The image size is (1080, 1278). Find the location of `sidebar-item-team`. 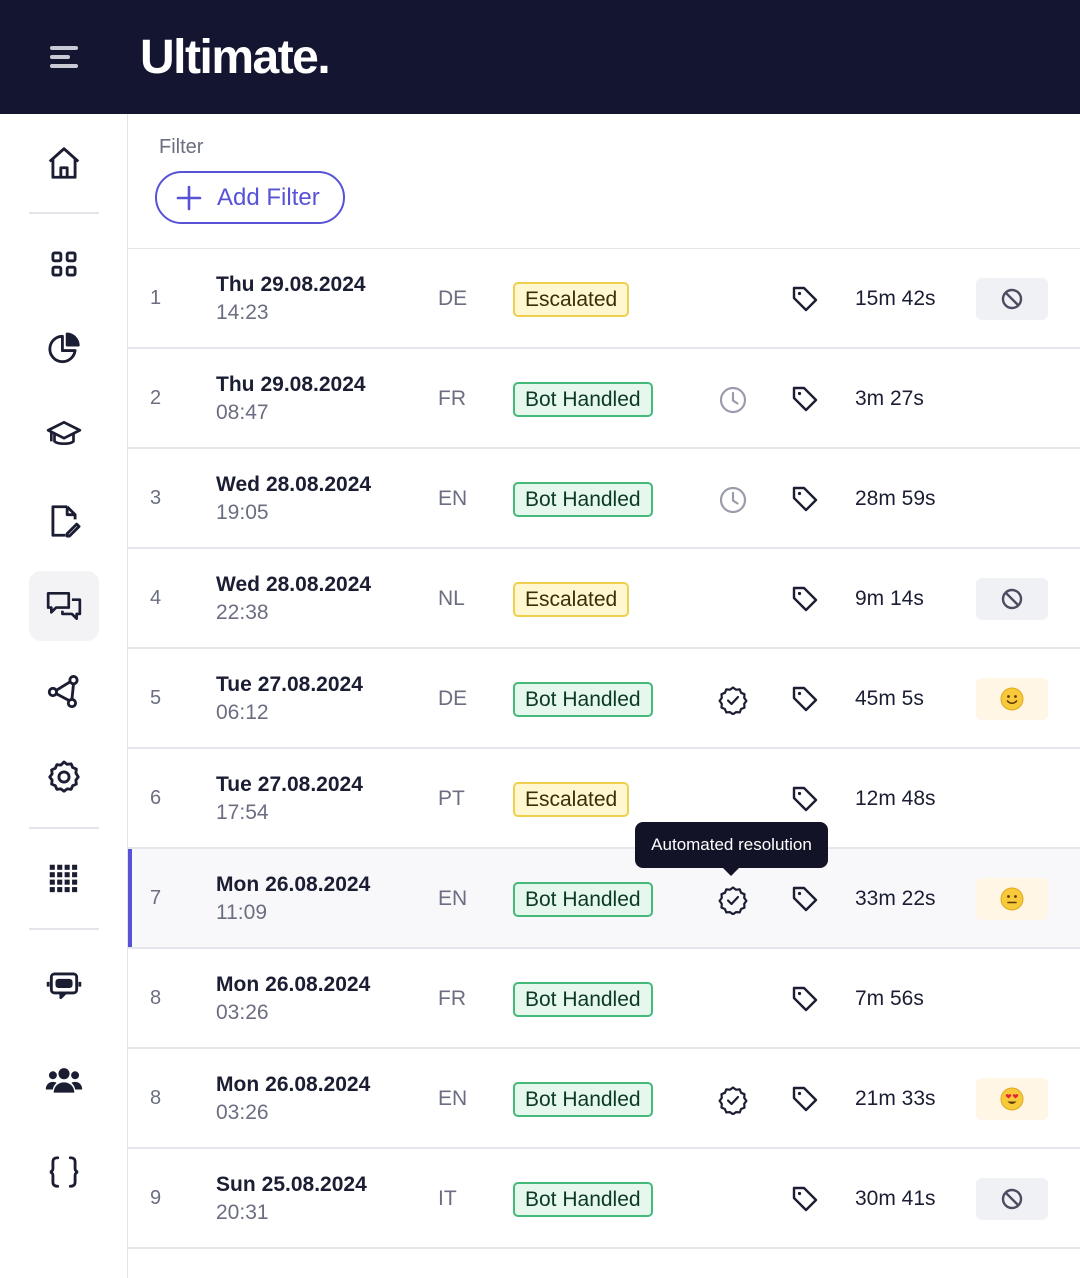

sidebar-item-team is located at coordinates (64, 1080).